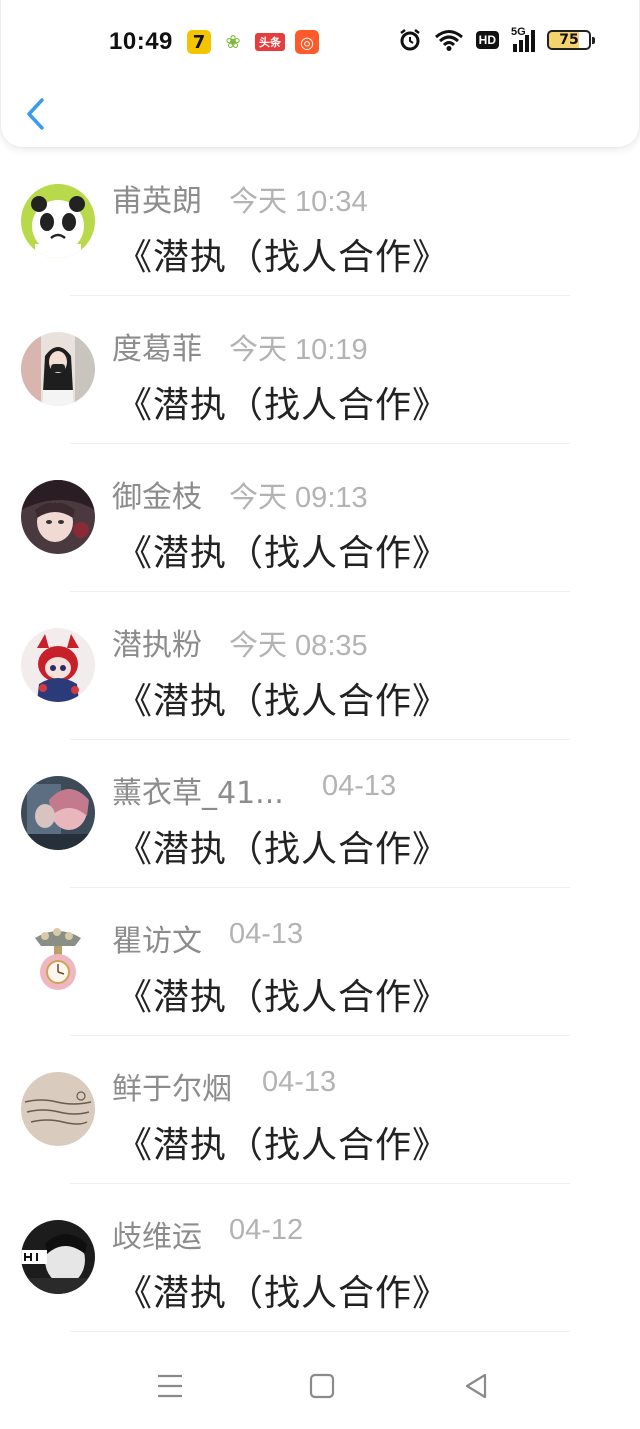 The image size is (640, 1429). I want to click on back-button, so click(36, 114).